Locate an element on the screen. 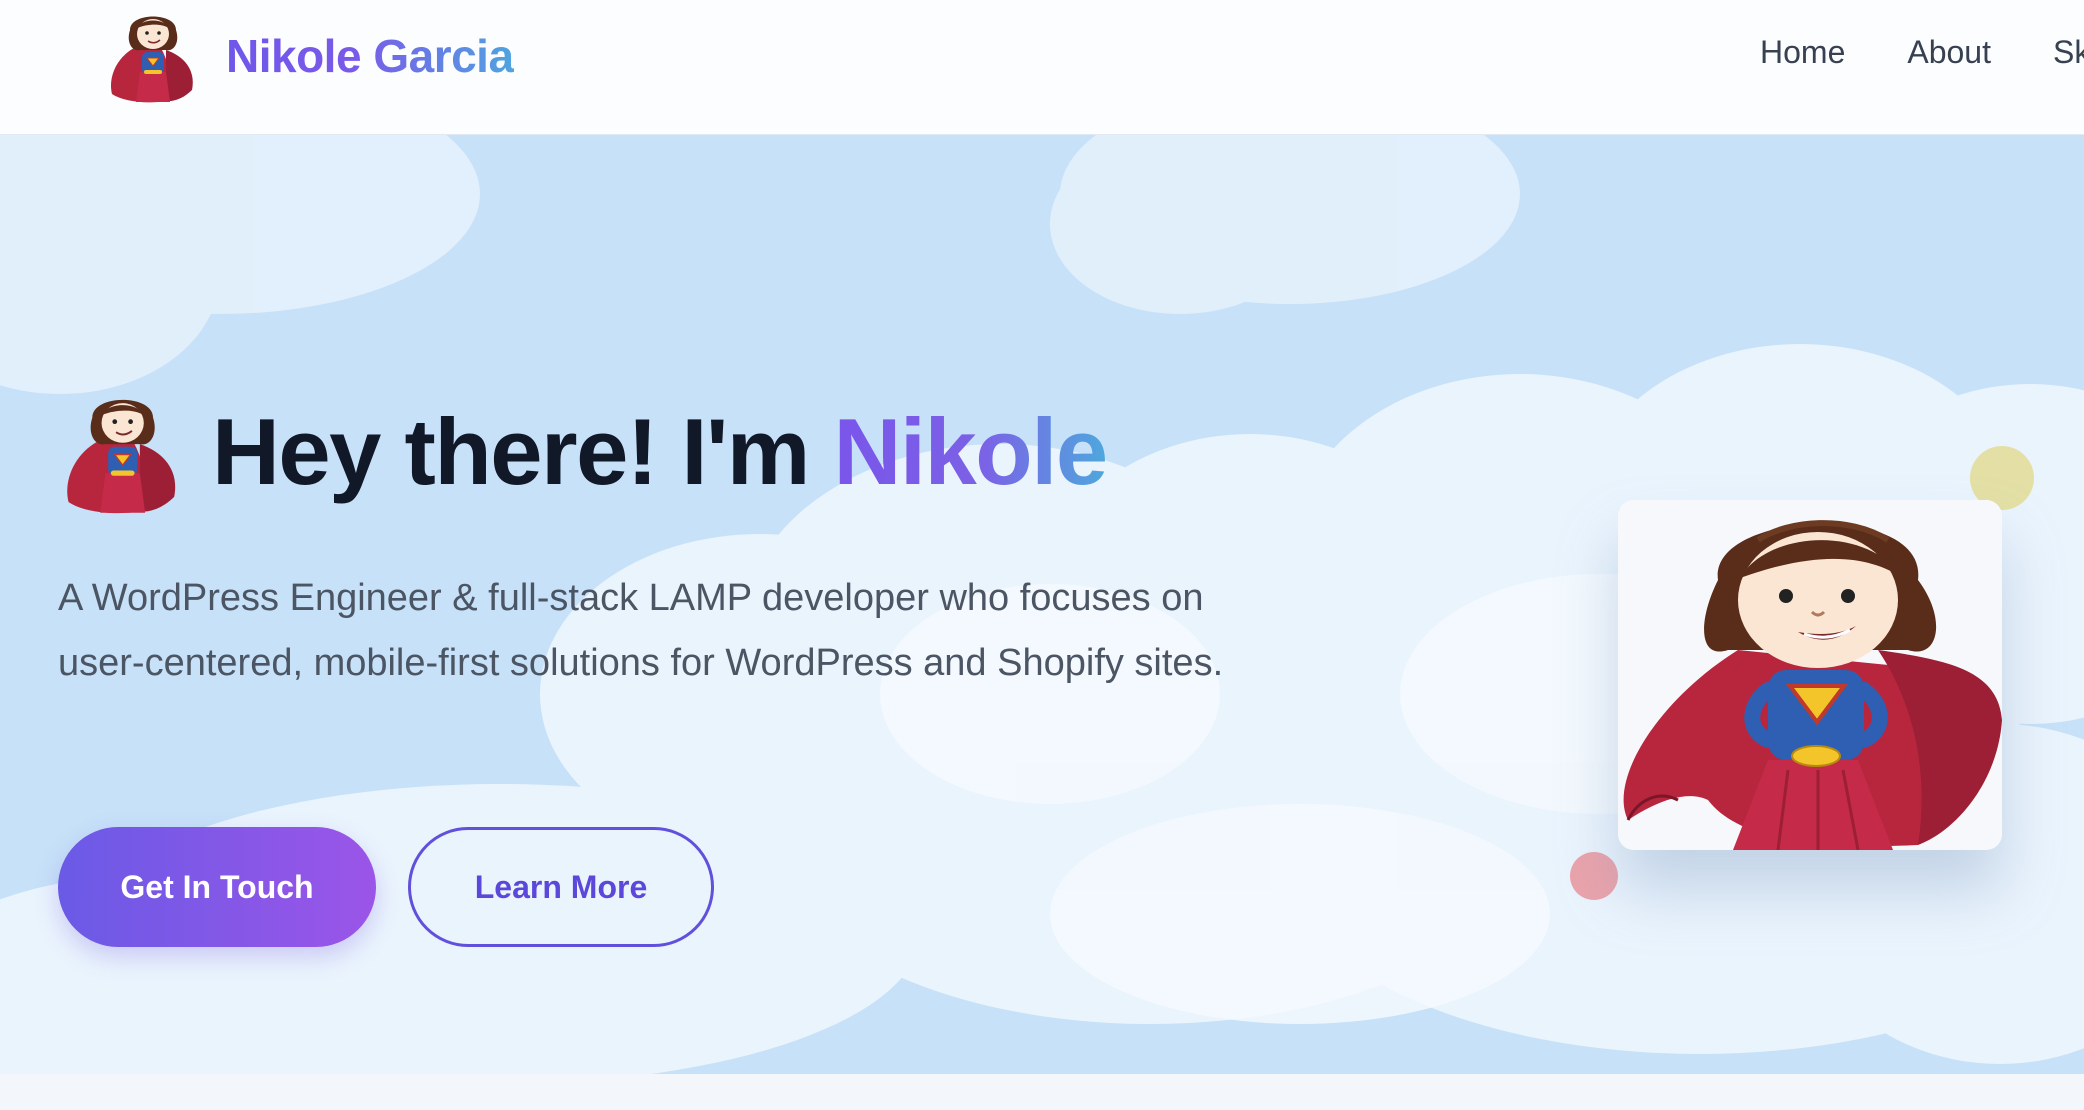 This screenshot has height=1110, width=2084. next-section-edge is located at coordinates (1042, 1092).